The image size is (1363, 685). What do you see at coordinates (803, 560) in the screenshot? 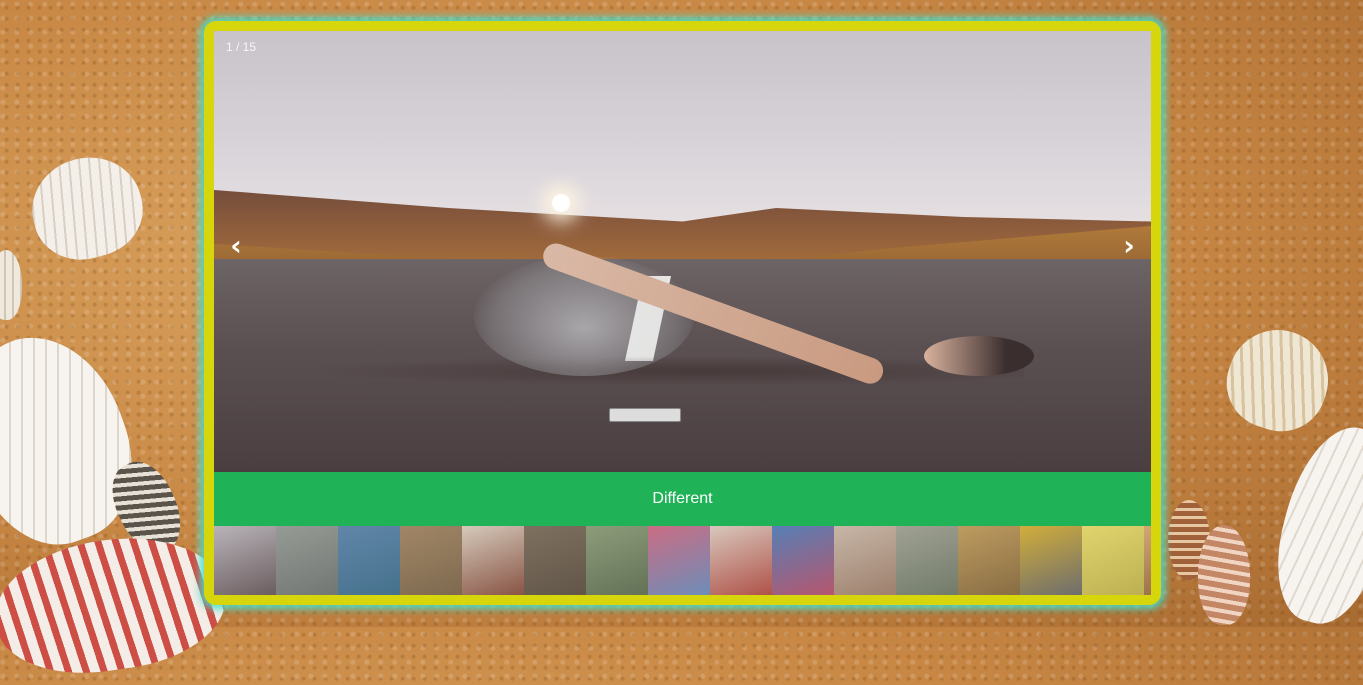
I see `thumbnail-painted-wall-person` at bounding box center [803, 560].